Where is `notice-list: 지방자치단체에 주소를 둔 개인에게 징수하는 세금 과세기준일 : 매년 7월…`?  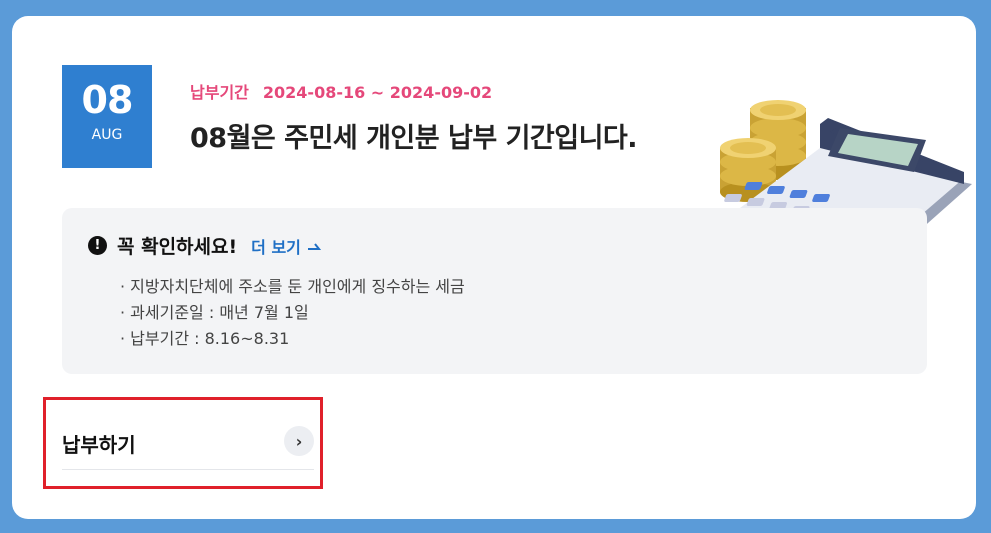
notice-list: 지방자치단체에 주소를 둔 개인에게 징수하는 세금 과세기준일 : 매년 7월… is located at coordinates (292, 313).